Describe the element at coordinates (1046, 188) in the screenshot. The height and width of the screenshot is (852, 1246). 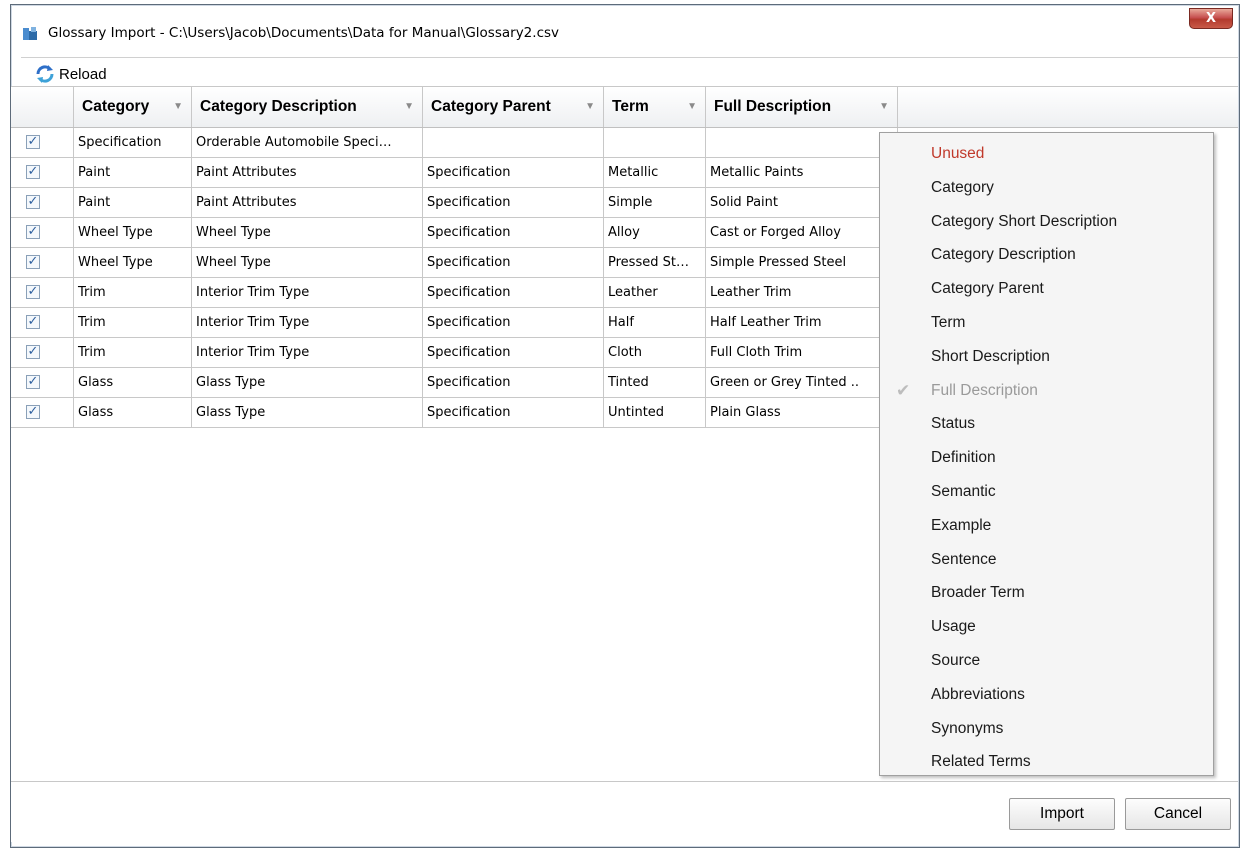
I see `menu-item-category: Category` at that location.